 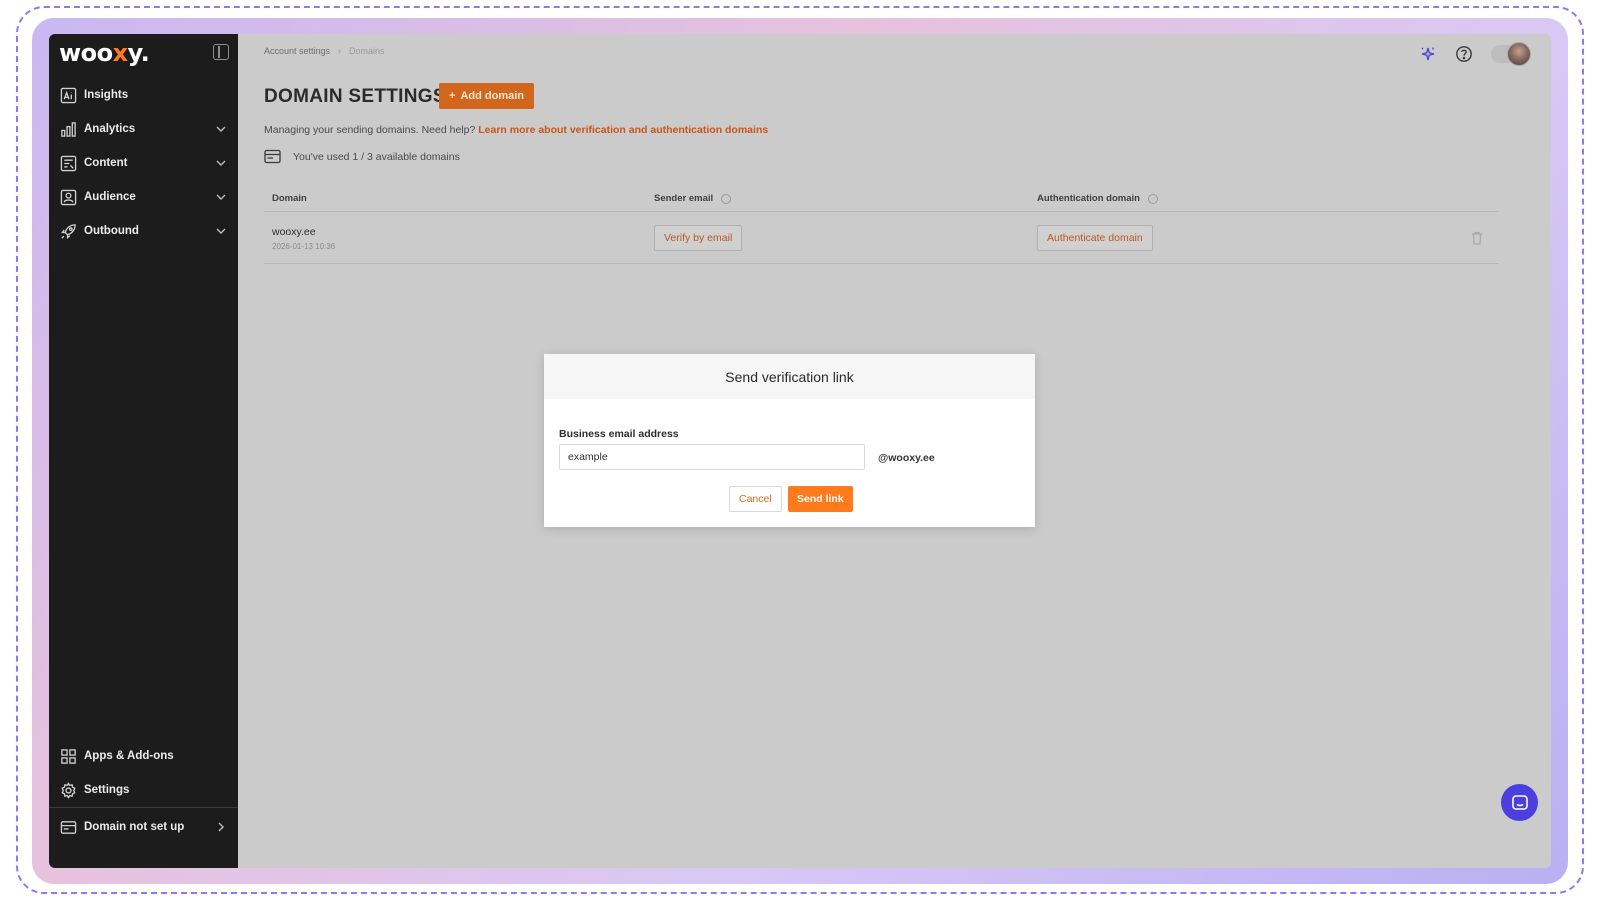 What do you see at coordinates (120, 53) in the screenshot?
I see `logo-accent: x` at bounding box center [120, 53].